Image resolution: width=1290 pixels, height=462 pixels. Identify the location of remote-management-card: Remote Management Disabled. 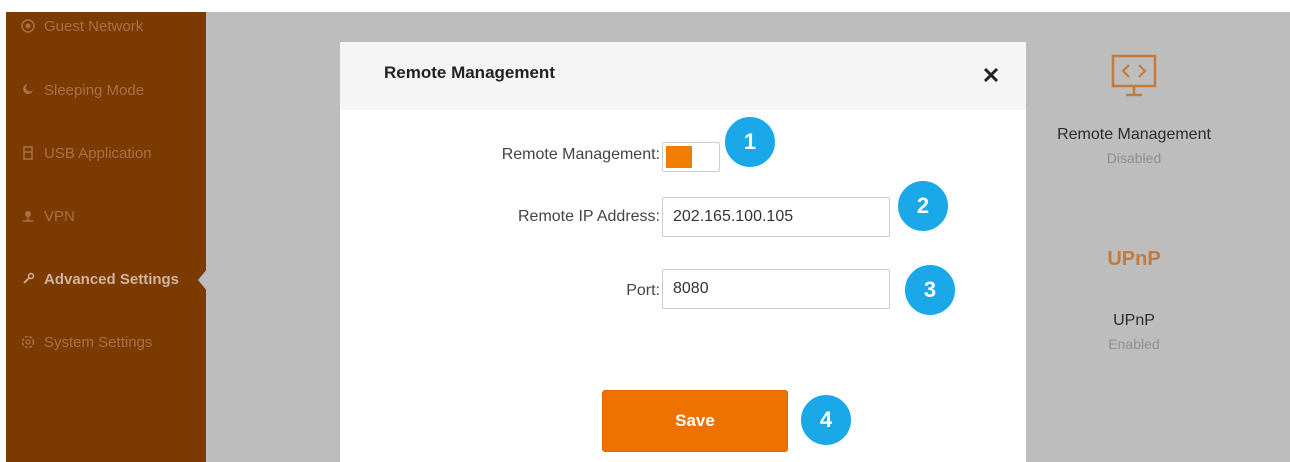
(1134, 109).